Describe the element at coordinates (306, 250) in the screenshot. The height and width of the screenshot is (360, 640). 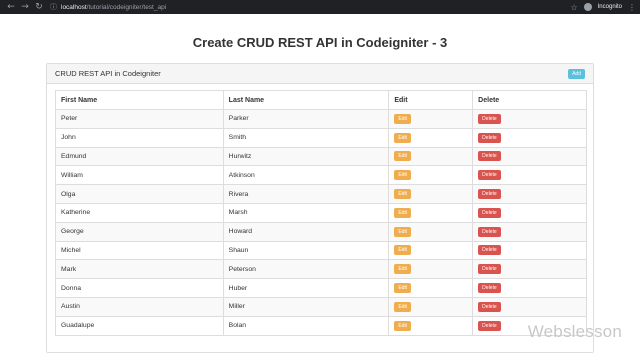
I see `last-name-cell: Shaun` at that location.